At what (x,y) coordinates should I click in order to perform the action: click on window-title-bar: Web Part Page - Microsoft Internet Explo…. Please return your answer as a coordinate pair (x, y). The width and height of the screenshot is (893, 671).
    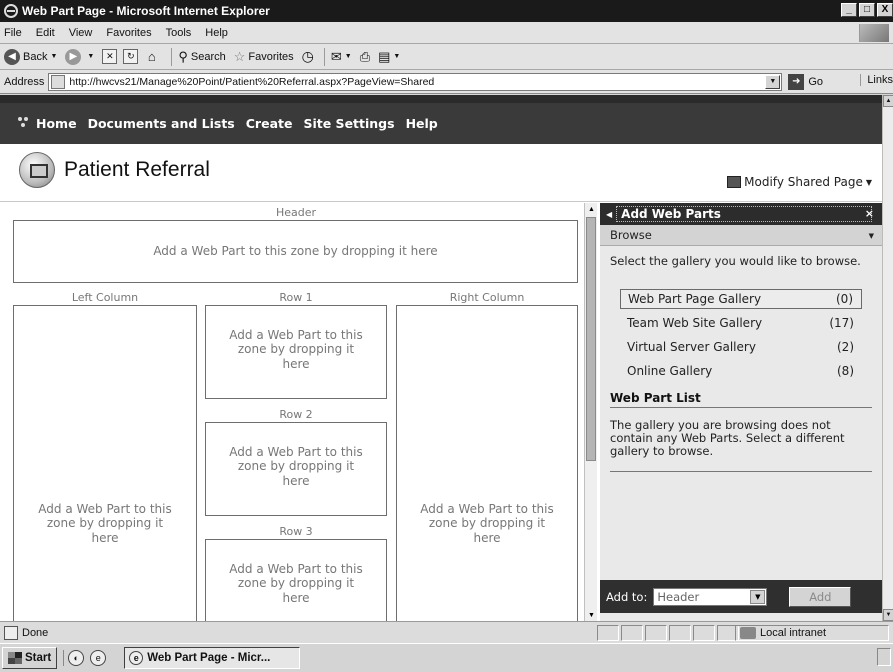
    Looking at the image, I should click on (446, 11).